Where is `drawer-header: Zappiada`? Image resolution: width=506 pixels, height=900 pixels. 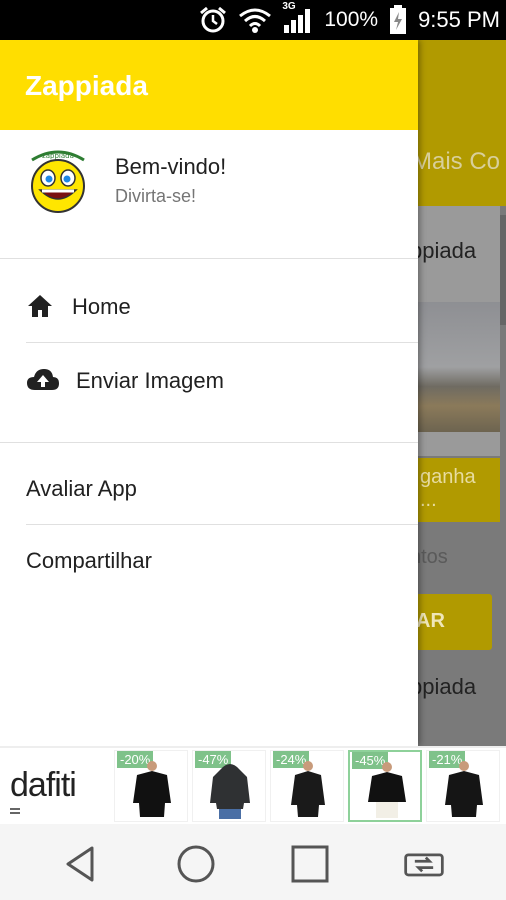 drawer-header: Zappiada is located at coordinates (209, 85).